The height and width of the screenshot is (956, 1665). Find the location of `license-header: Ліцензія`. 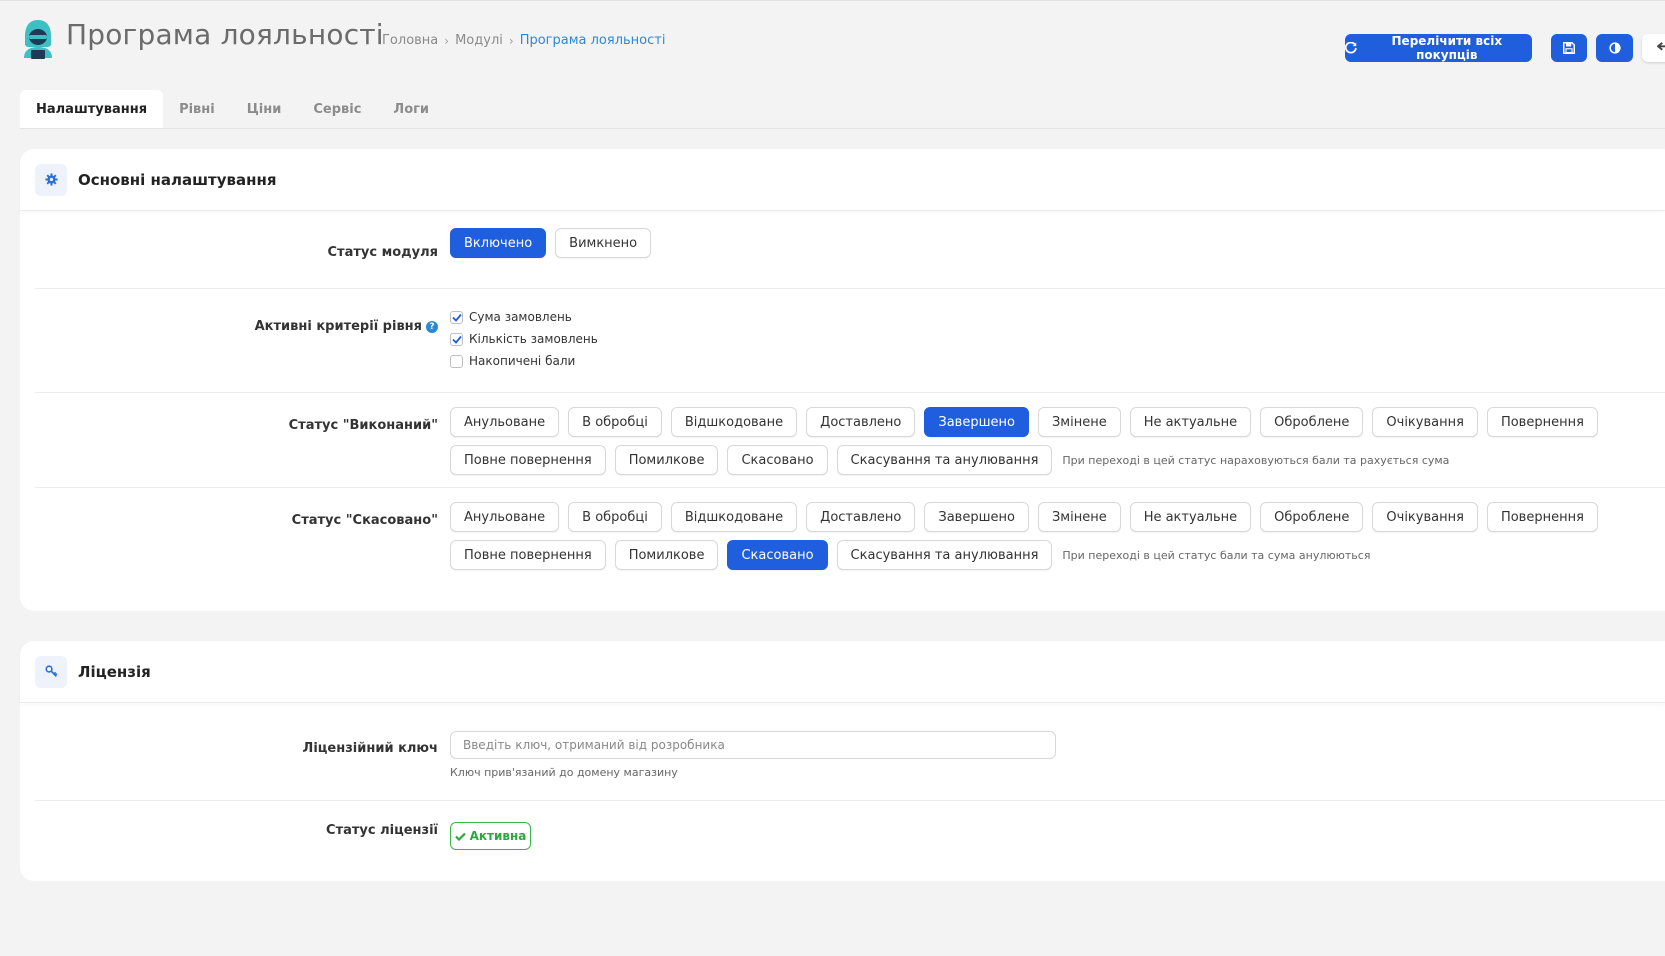

license-header: Ліцензія is located at coordinates (842, 672).